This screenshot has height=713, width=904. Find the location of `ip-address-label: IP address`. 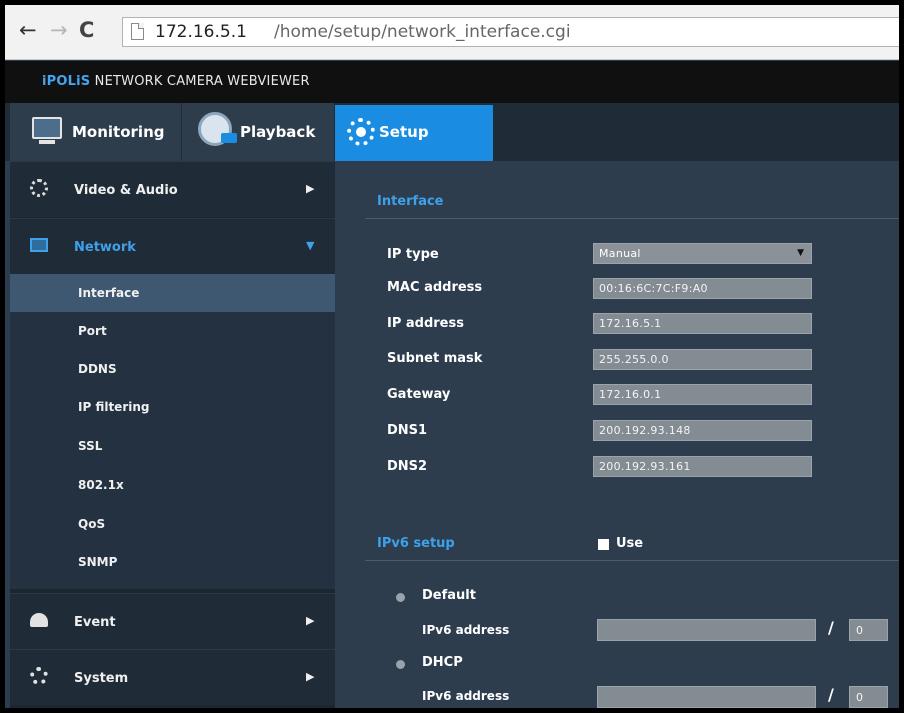

ip-address-label: IP address is located at coordinates (425, 323).